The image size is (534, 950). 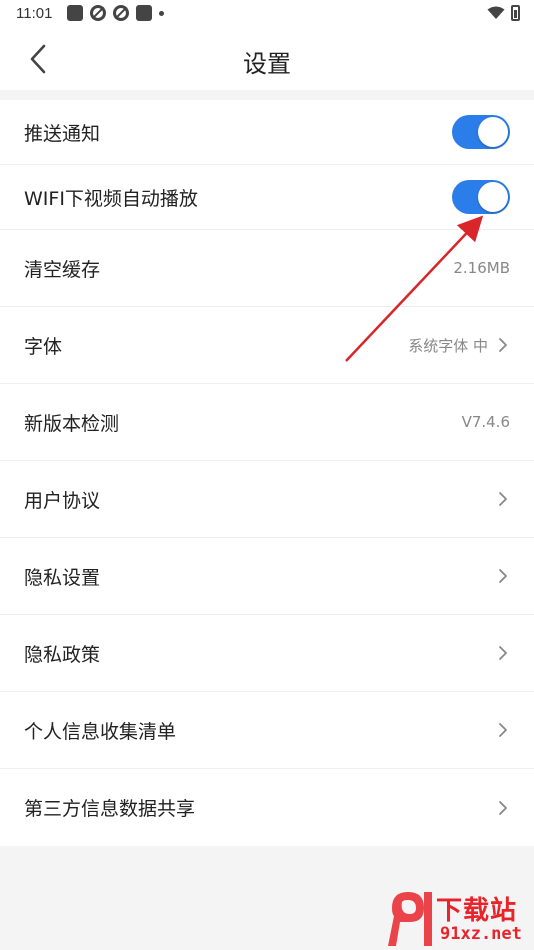 I want to click on setting-label: 第三方信息数据共享, so click(x=110, y=809).